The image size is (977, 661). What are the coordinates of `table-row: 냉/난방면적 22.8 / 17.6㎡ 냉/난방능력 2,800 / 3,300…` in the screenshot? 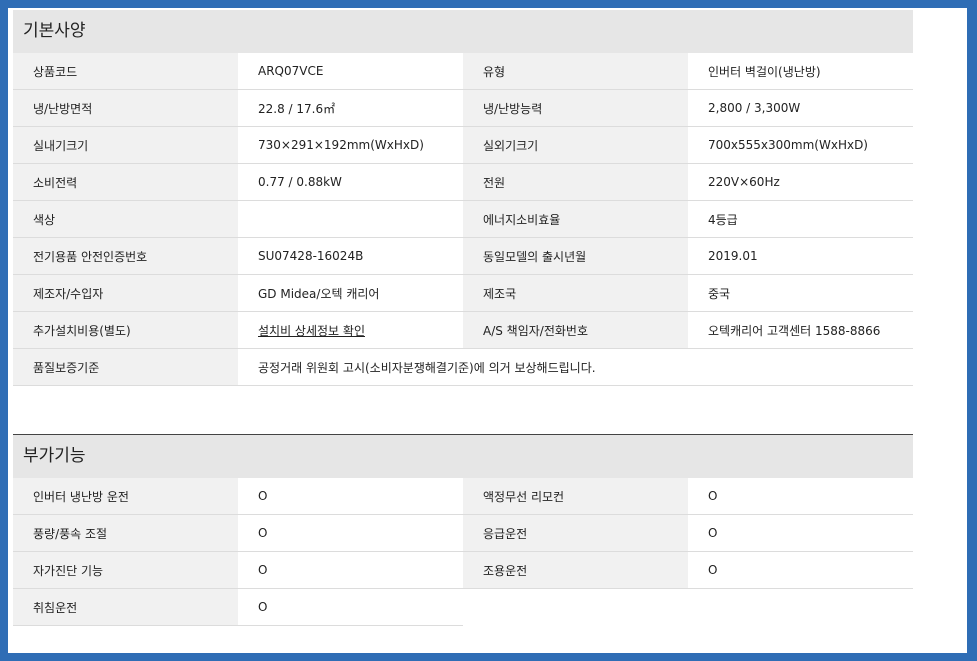 It's located at (463, 108).